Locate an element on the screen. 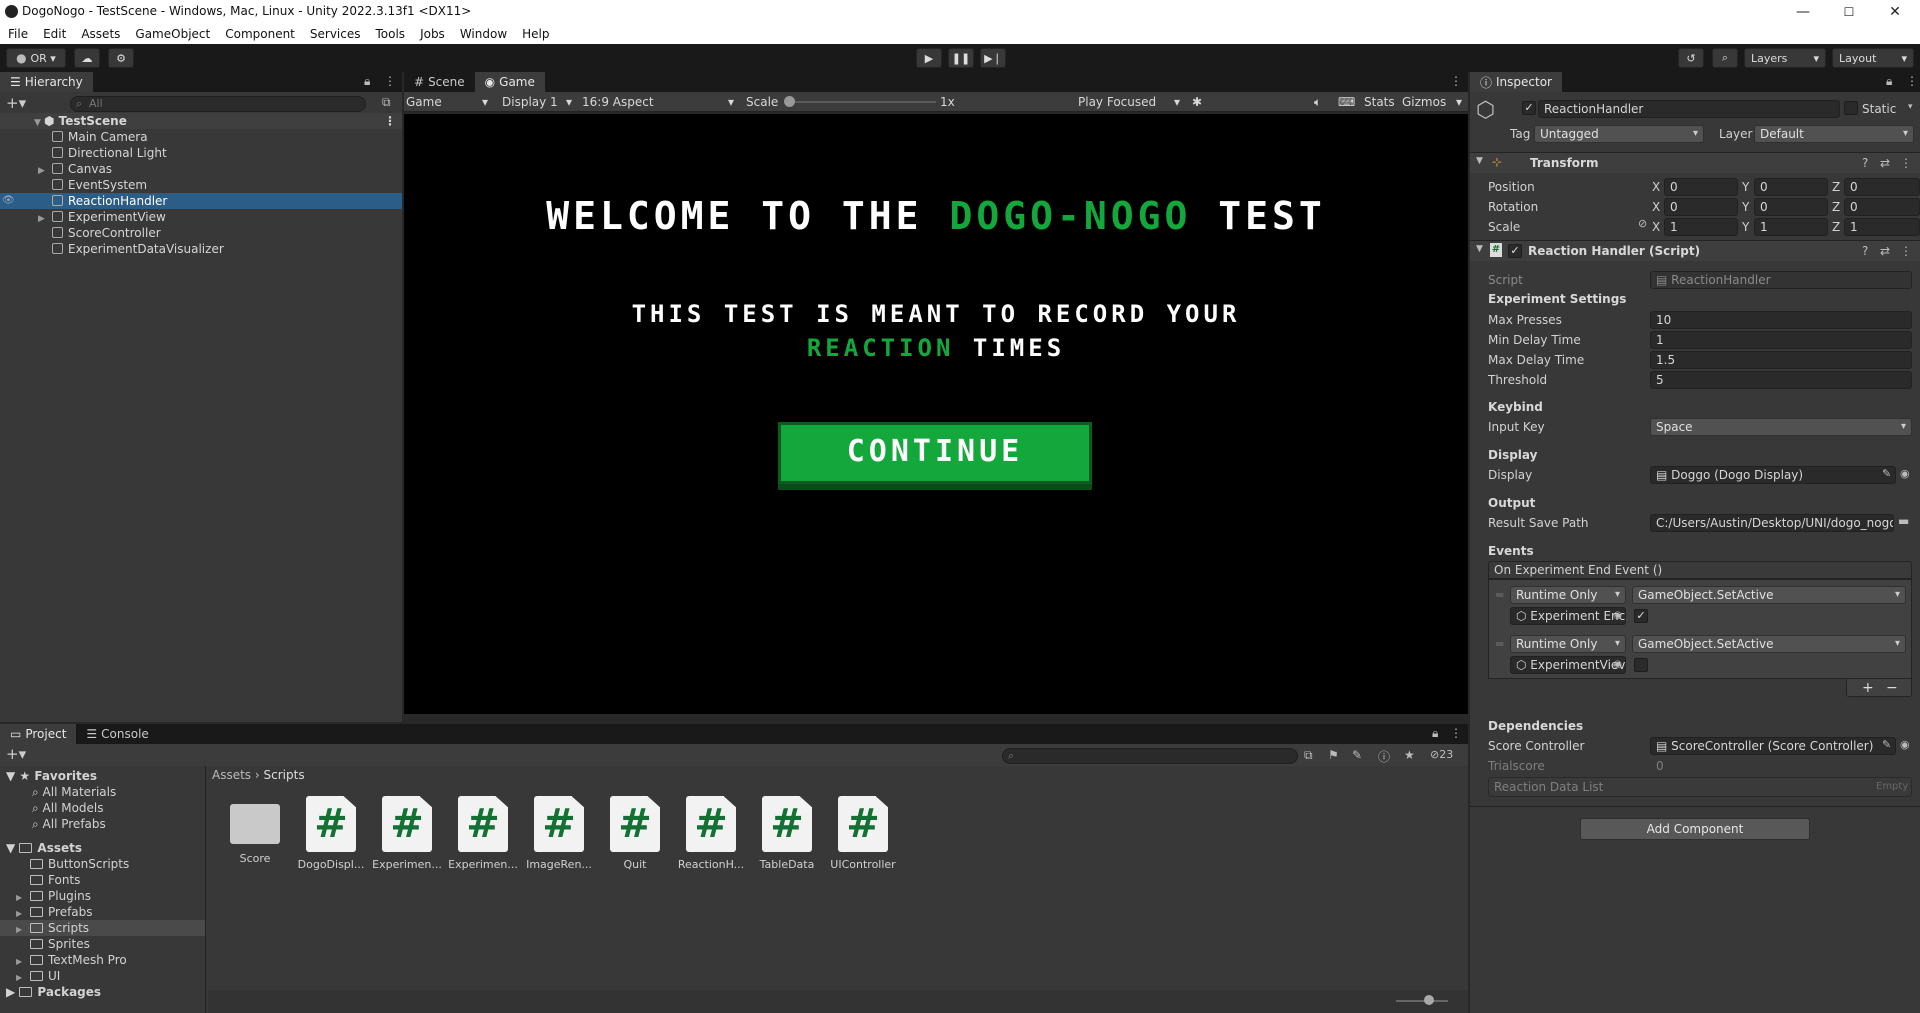 This screenshot has width=1920, height=1013. edit-pencil-icon: ✎ is located at coordinates (1886, 744).